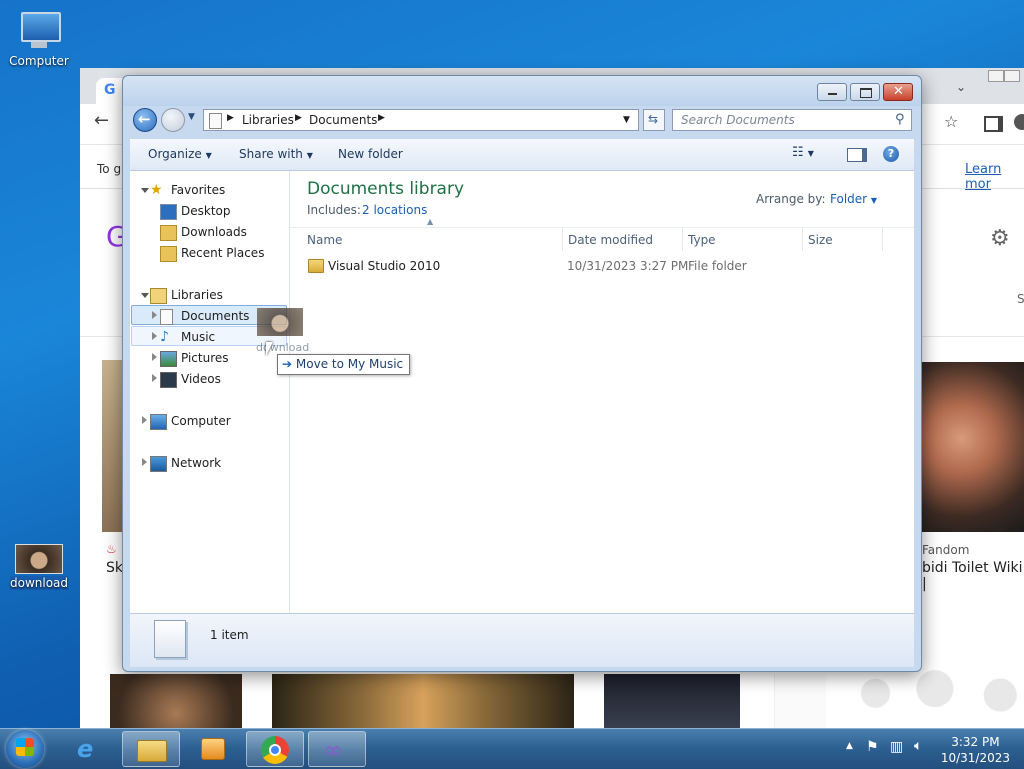 The width and height of the screenshot is (1024, 769). What do you see at coordinates (39, 559) in the screenshot?
I see `image-file-icon` at bounding box center [39, 559].